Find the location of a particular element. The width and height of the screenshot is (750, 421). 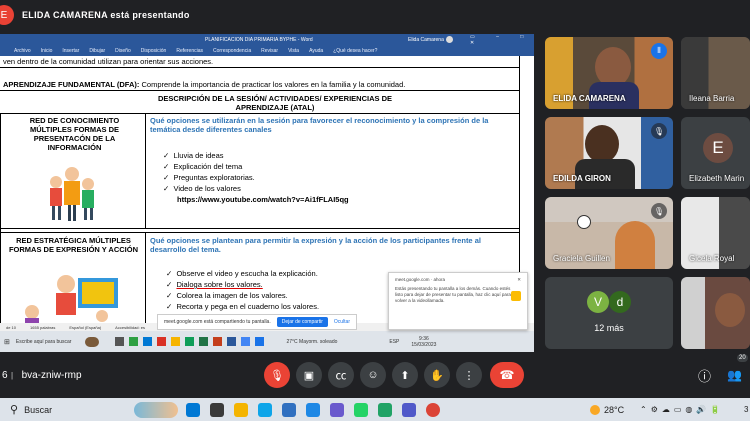

ribbon-tab: Dibujar is located at coordinates (97, 51).